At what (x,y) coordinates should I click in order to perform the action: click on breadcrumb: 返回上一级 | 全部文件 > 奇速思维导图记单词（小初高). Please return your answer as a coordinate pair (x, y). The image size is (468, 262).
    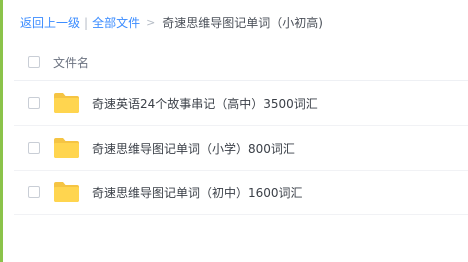
    Looking at the image, I should click on (171, 23).